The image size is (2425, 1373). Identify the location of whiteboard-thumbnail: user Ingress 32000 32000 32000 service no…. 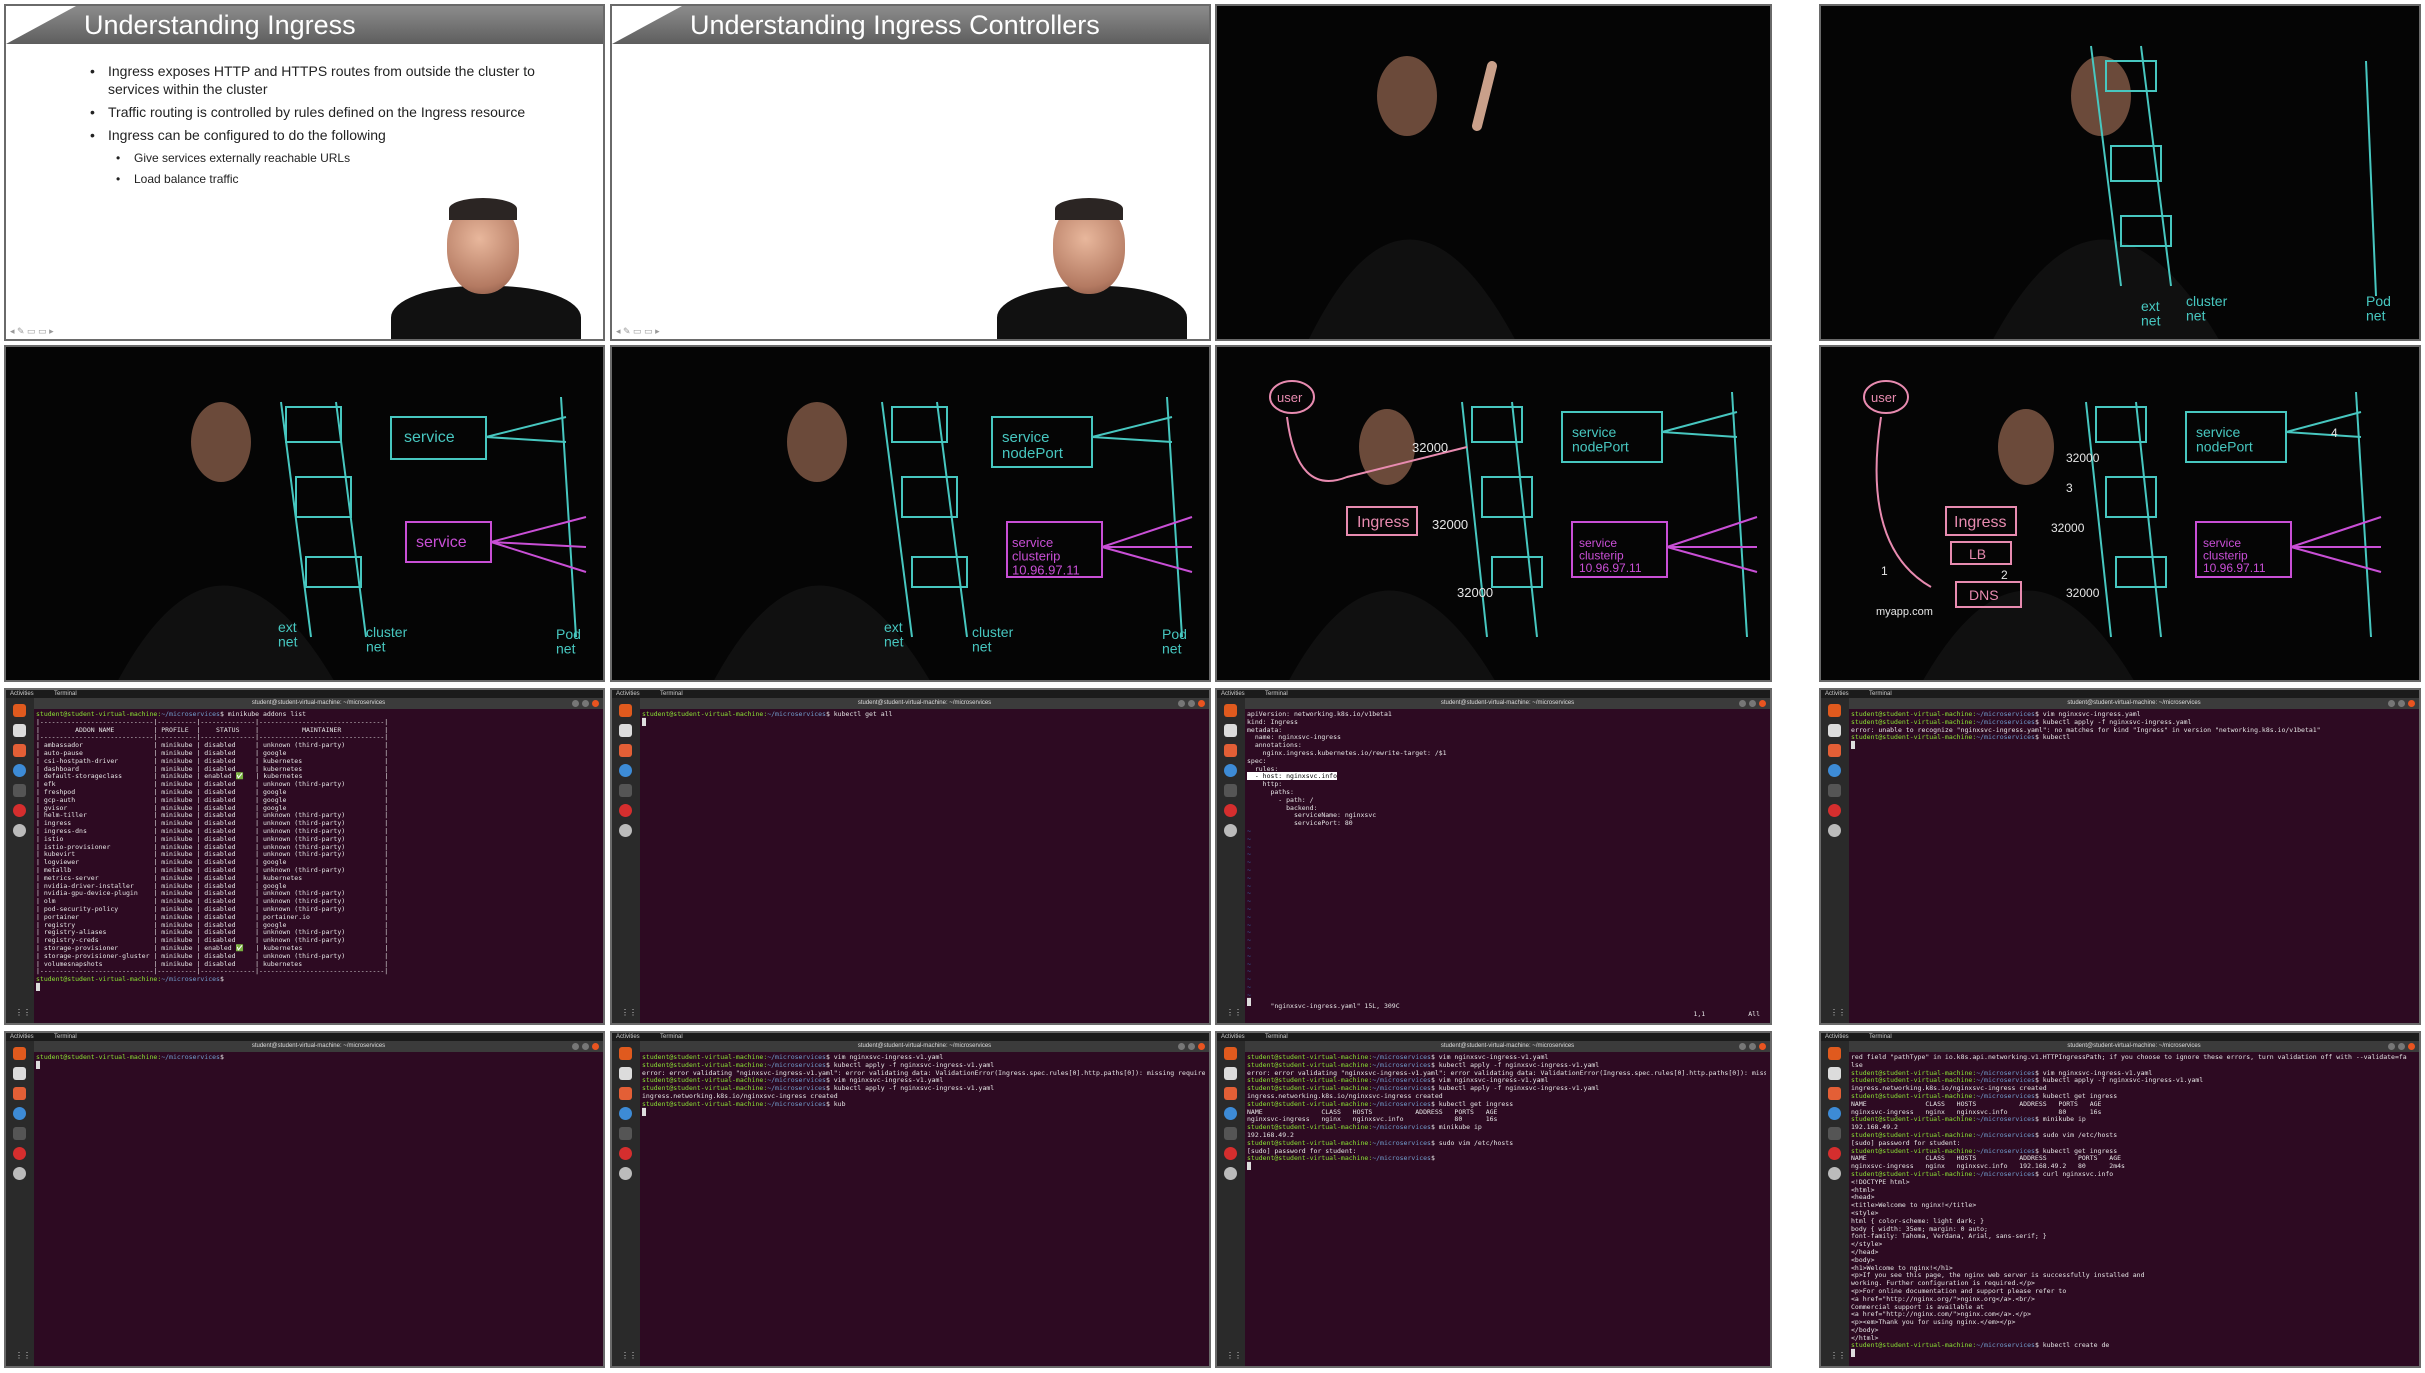
(1493, 513).